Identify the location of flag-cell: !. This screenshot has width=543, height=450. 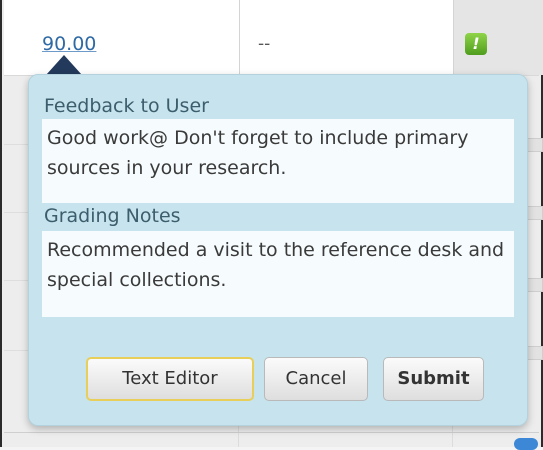
(498, 37).